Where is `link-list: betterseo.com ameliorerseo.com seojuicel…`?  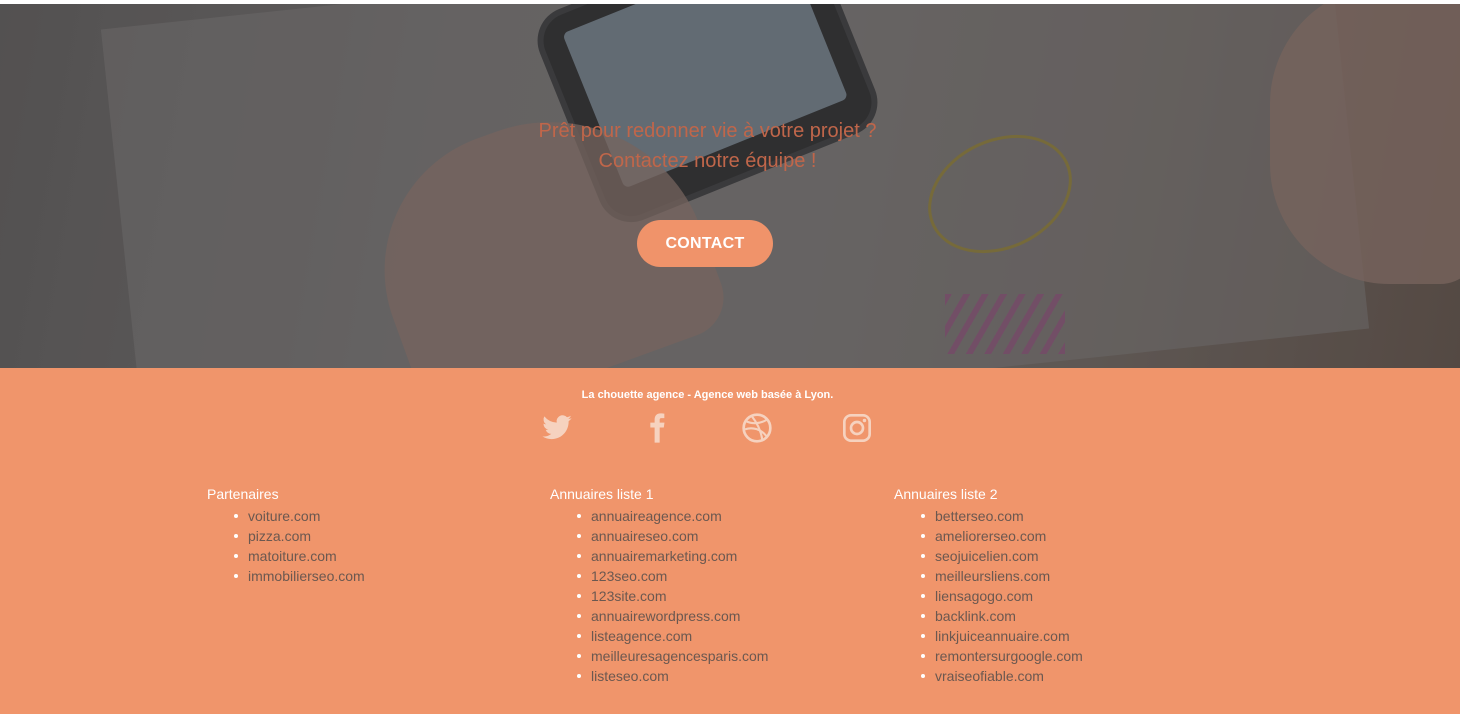 link-list: betterseo.com ameliorerseo.com seojuicel… is located at coordinates (988, 596).